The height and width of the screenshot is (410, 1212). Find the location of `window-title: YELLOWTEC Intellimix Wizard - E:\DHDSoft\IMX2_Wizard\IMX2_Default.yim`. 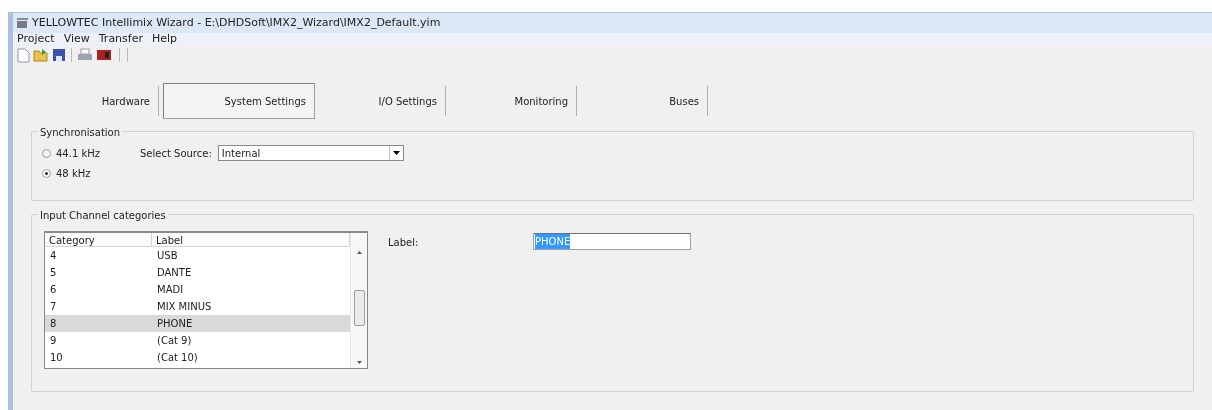

window-title: YELLOWTEC Intellimix Wizard - E:\DHDSoft\IMX2_Wizard\IMX2_Default.yim is located at coordinates (236, 22).